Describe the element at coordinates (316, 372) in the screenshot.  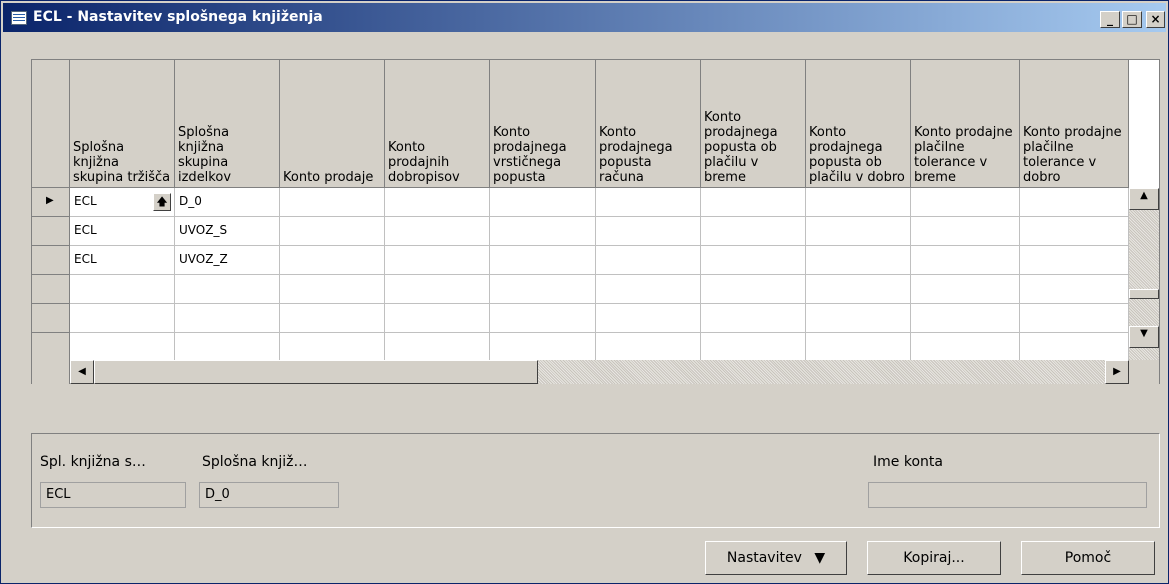
I see `horizontal-scroll-thumb` at that location.